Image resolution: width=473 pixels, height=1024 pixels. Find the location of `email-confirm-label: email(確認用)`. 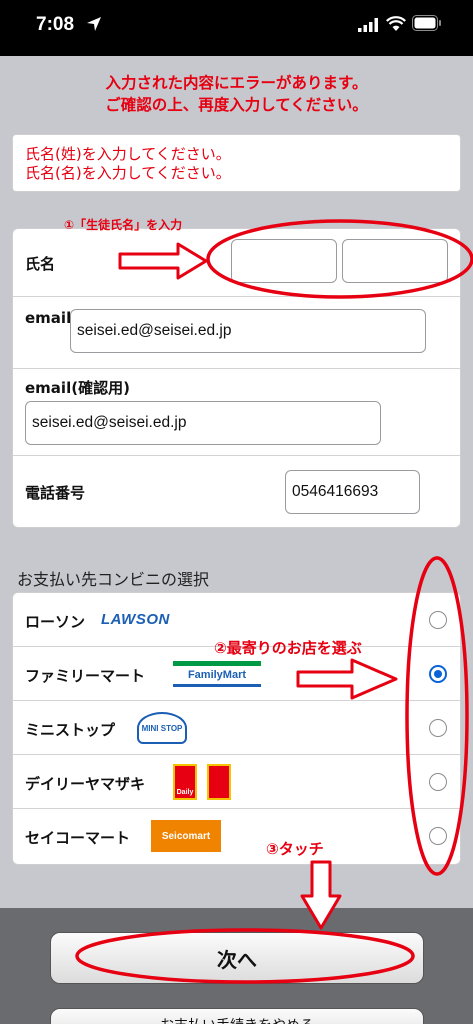

email-confirm-label: email(確認用) is located at coordinates (77, 388).